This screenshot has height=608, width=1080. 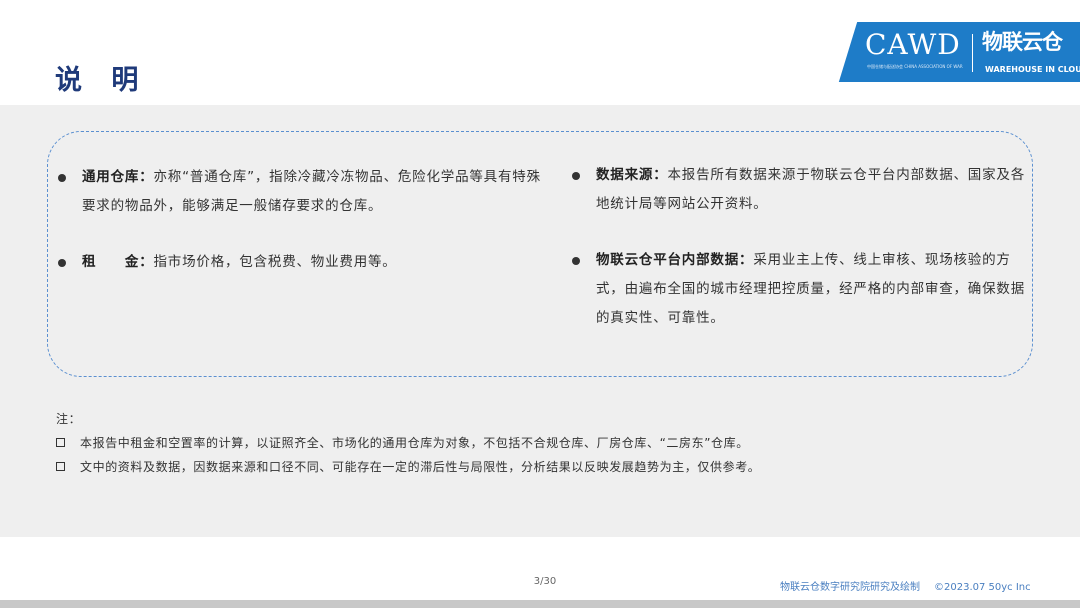 I want to click on footer-credit: 物联云仓数字研究院研究及绘制 ©2023.07 50yc Inc, so click(x=905, y=585).